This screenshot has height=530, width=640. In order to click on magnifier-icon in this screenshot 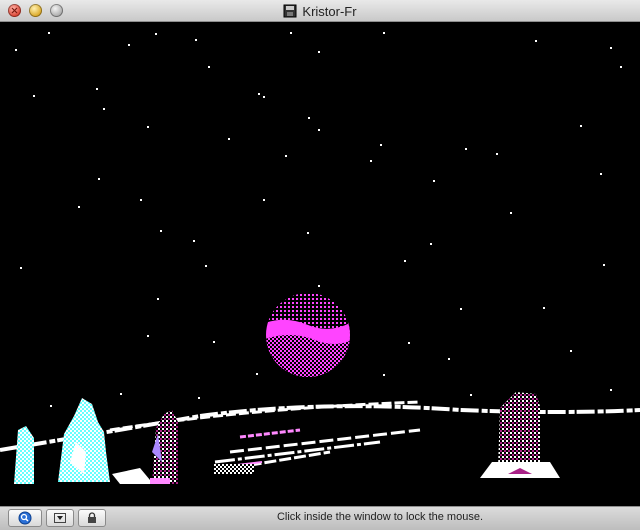, I will do `click(25, 518)`.